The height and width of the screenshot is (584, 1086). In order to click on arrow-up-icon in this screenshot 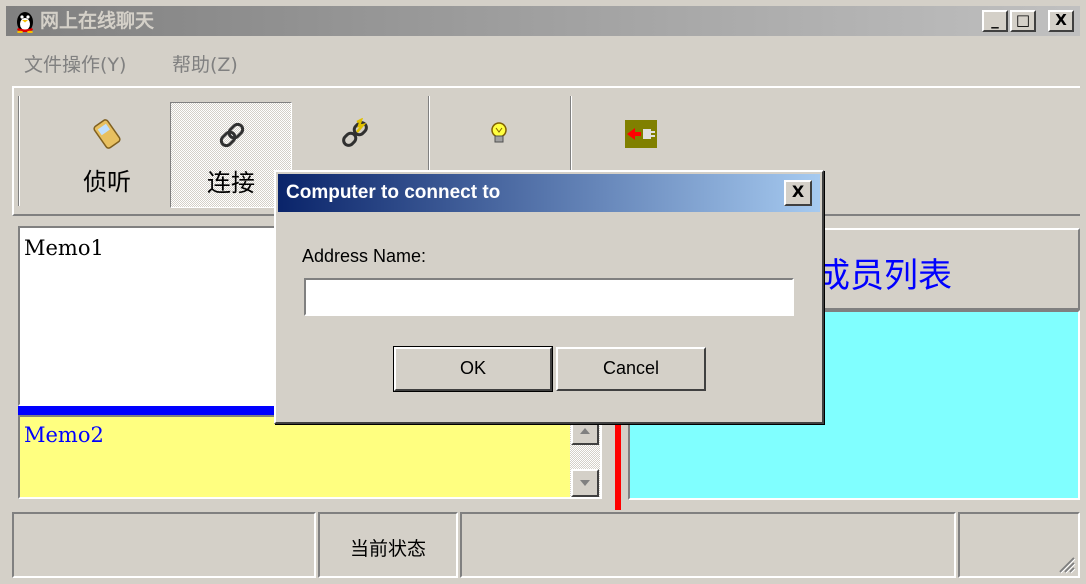, I will do `click(585, 431)`.